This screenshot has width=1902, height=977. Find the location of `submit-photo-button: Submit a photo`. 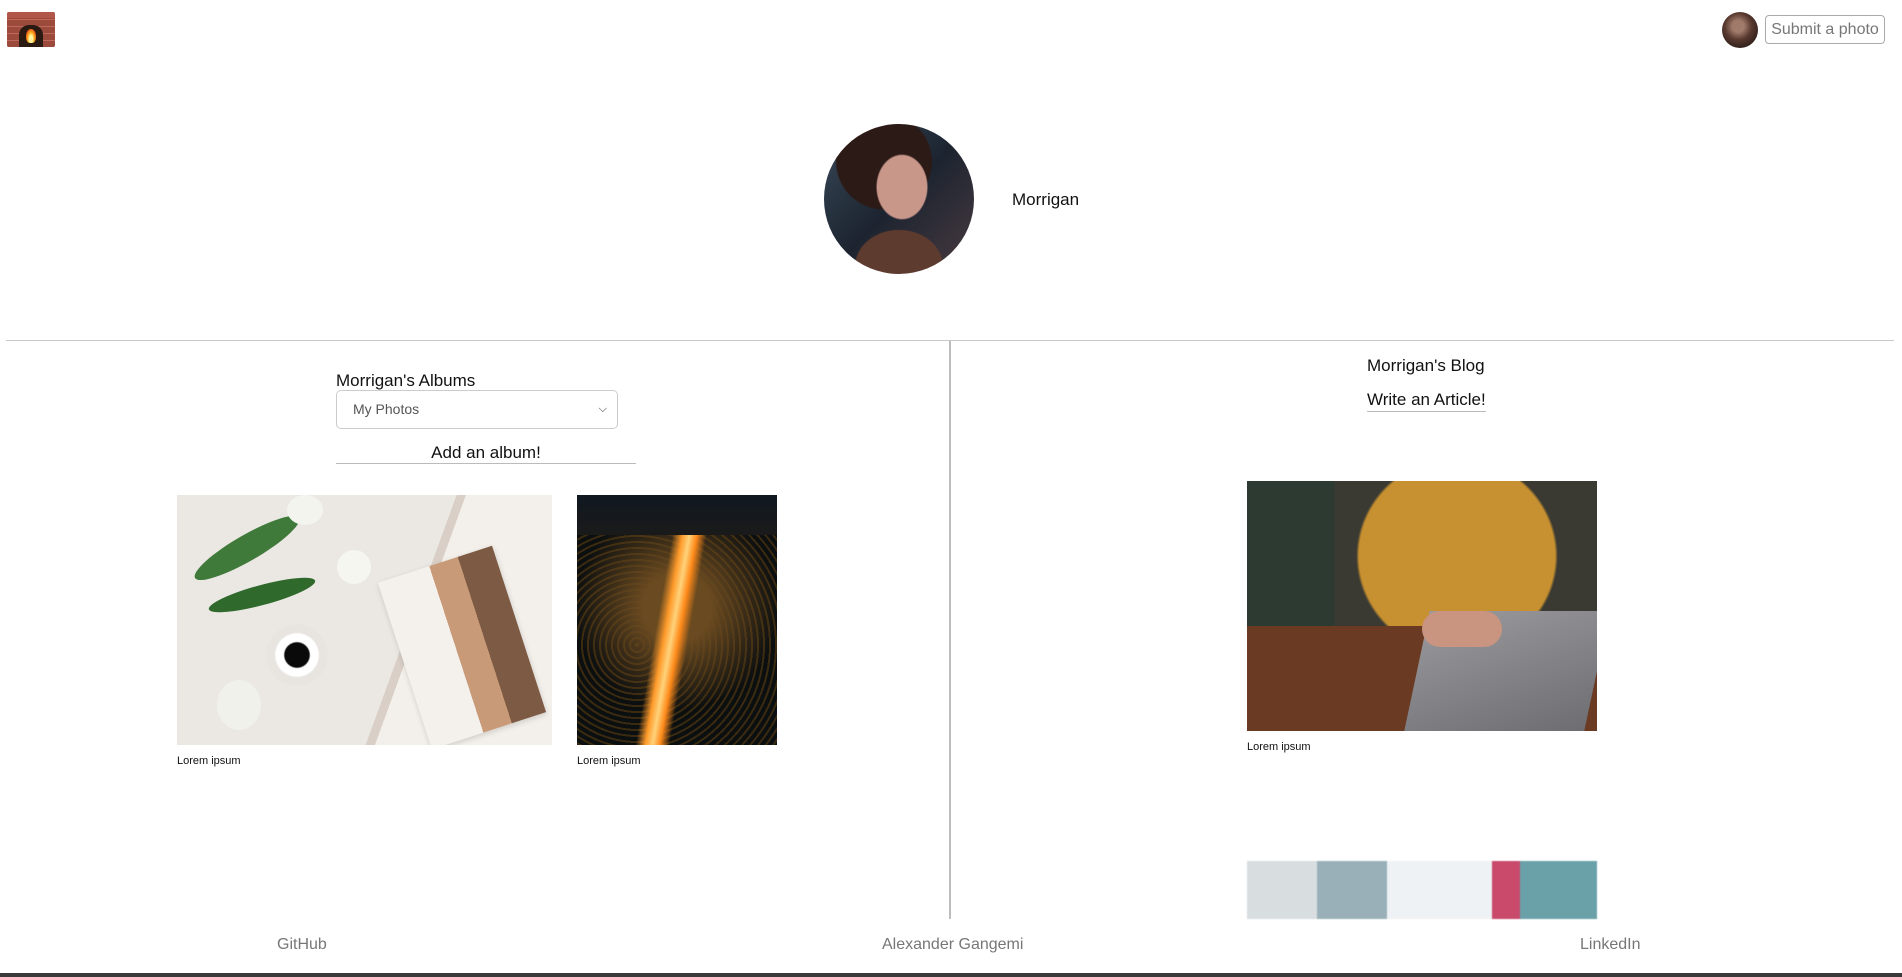

submit-photo-button: Submit a photo is located at coordinates (1825, 29).